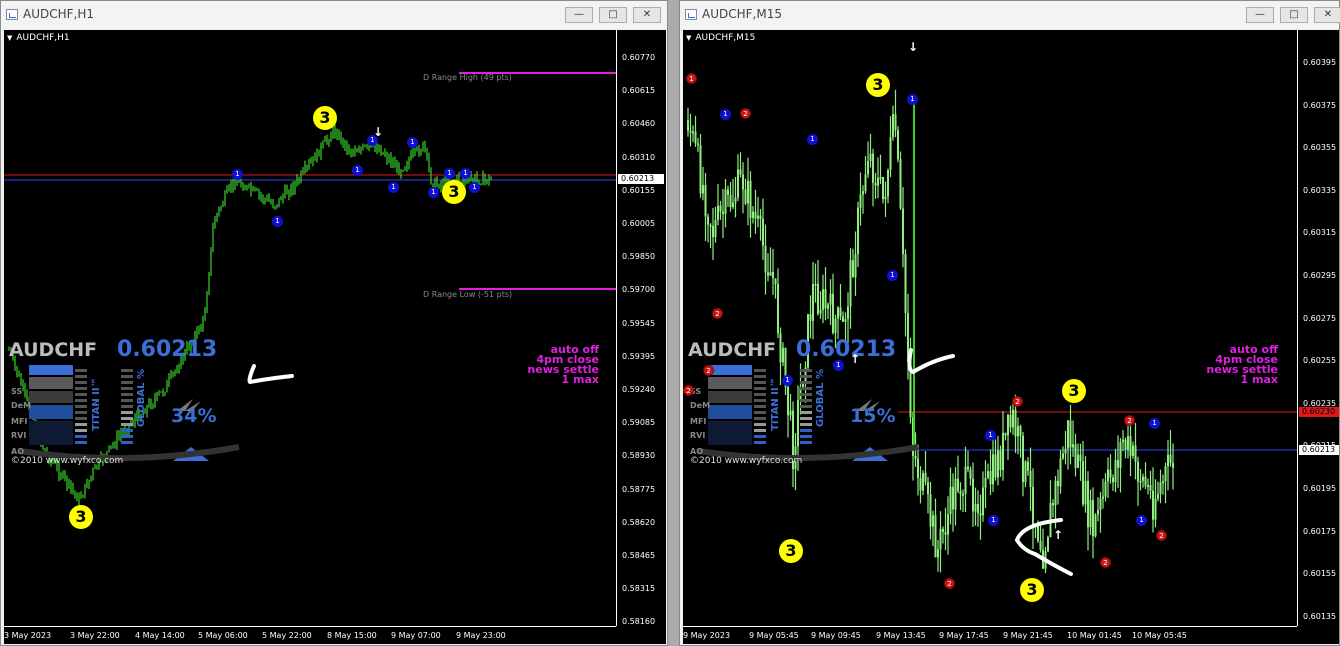  I want to click on price-tick-label: 0.60355, so click(1320, 148).